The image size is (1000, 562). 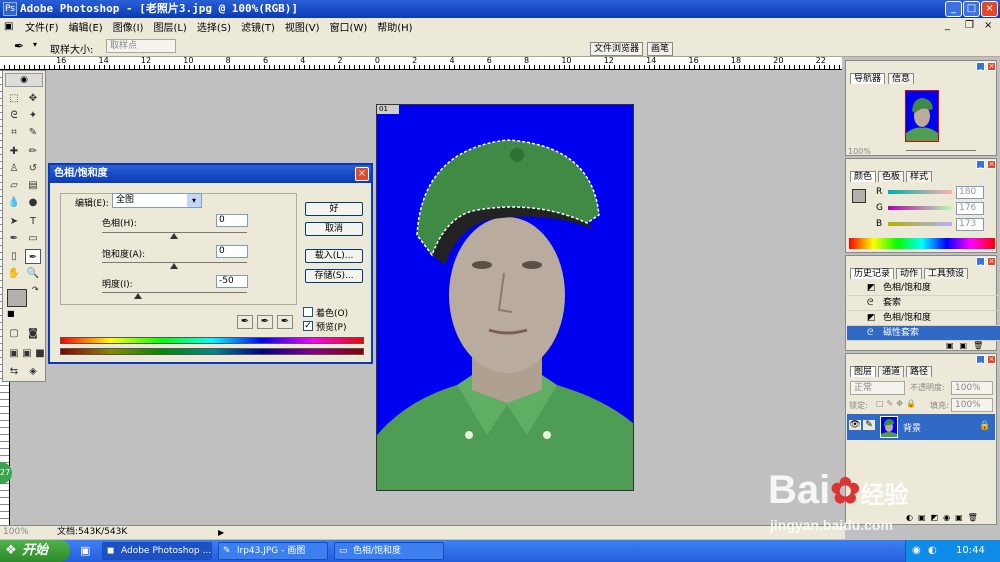 I want to click on sample-size-select: 取样点, so click(x=141, y=46).